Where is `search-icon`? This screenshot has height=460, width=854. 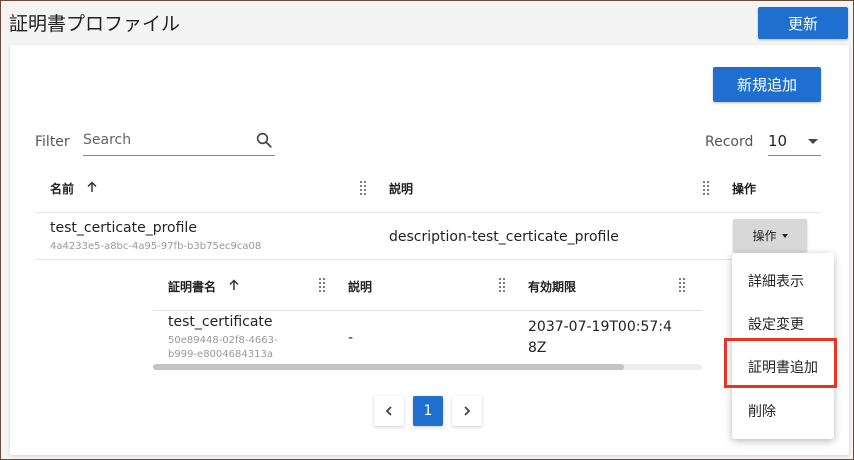
search-icon is located at coordinates (264, 140).